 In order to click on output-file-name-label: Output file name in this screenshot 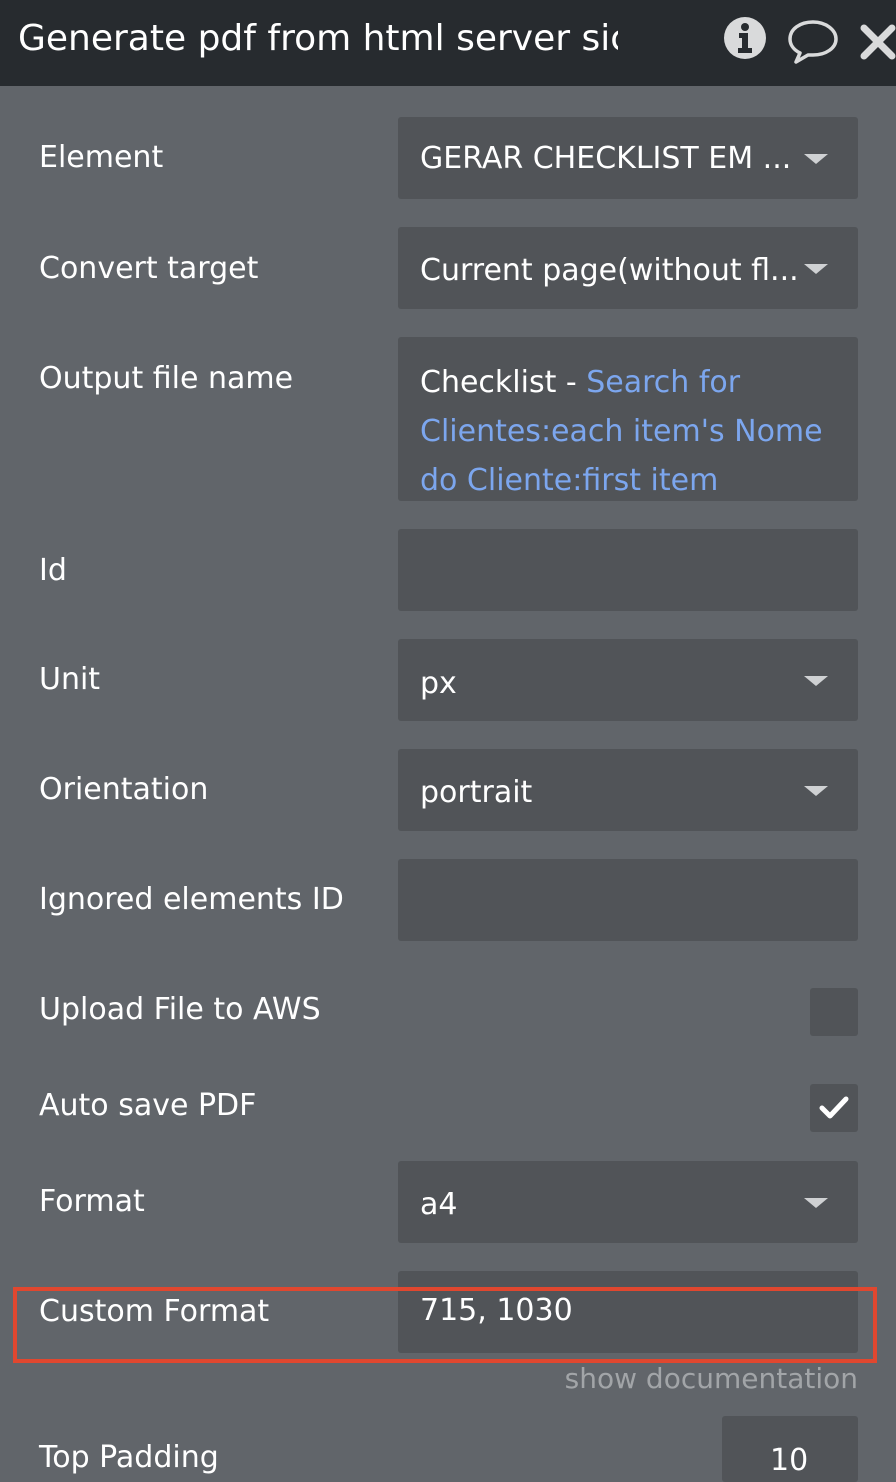, I will do `click(166, 378)`.